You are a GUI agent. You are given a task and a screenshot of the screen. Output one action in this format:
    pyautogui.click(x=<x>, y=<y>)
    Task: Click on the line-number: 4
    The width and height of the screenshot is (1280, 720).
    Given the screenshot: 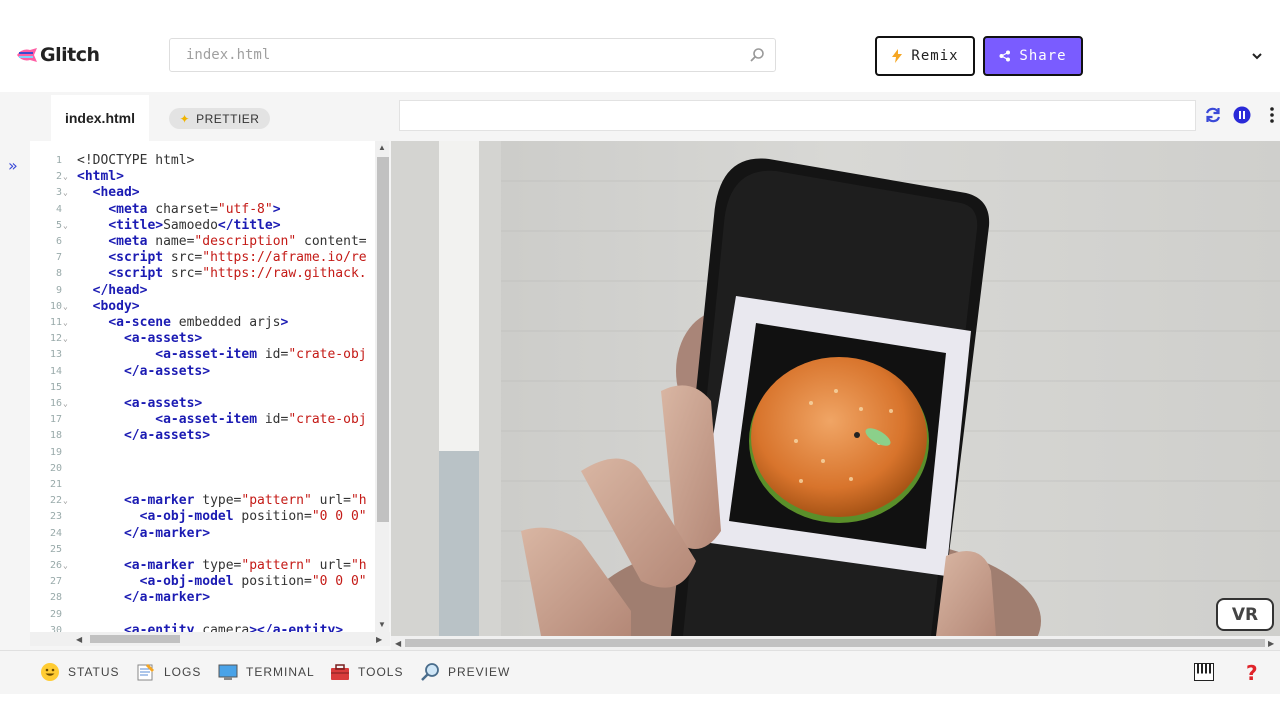 What is the action you would take?
    pyautogui.click(x=58, y=209)
    